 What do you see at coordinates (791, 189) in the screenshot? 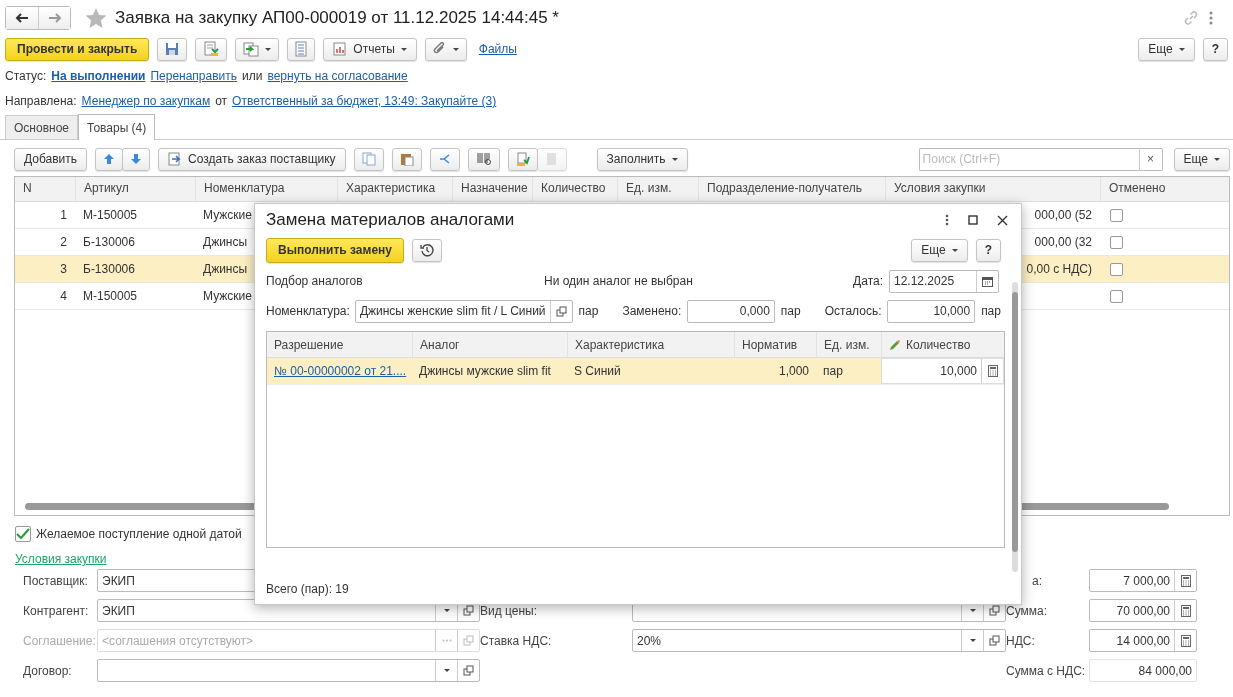
I see `column-header: Подразделение-получатель` at bounding box center [791, 189].